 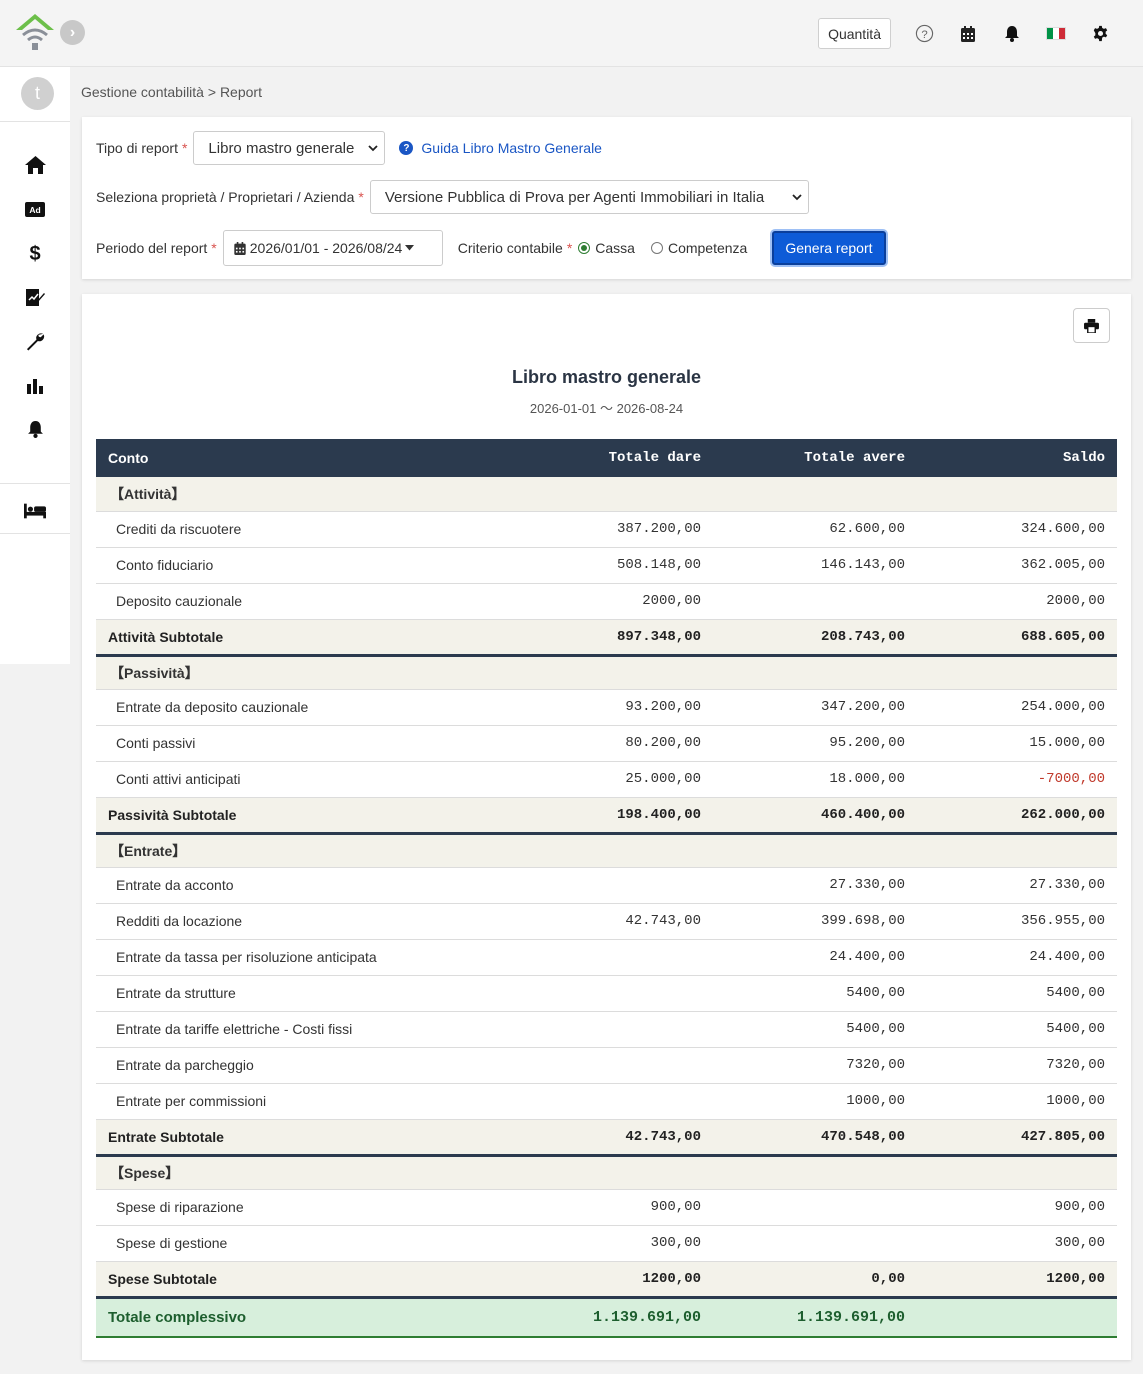 What do you see at coordinates (606, 743) in the screenshot?
I see `table-row: Conti passivi 80.200,00 95.200,00 15.000,00` at bounding box center [606, 743].